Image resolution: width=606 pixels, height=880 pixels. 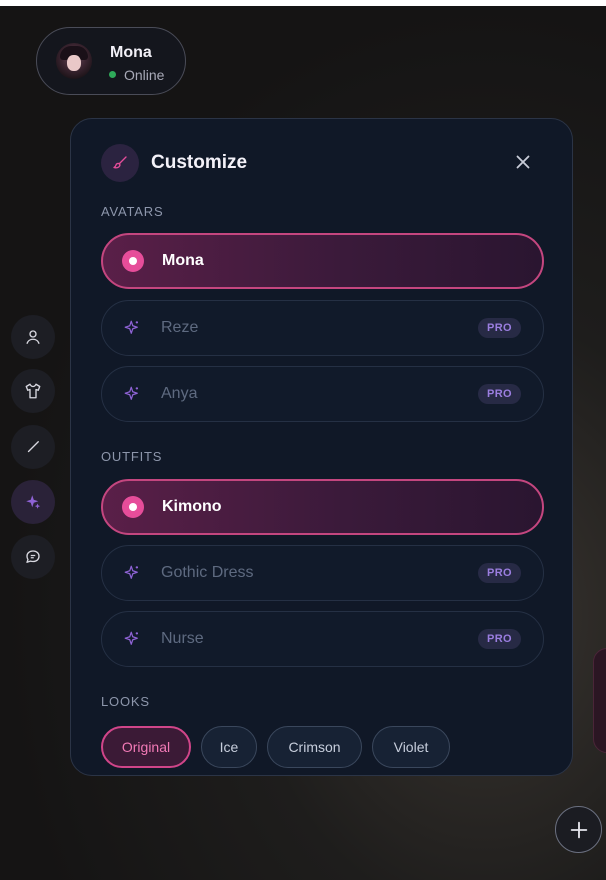 What do you see at coordinates (303, 3) in the screenshot?
I see `top-edge` at bounding box center [303, 3].